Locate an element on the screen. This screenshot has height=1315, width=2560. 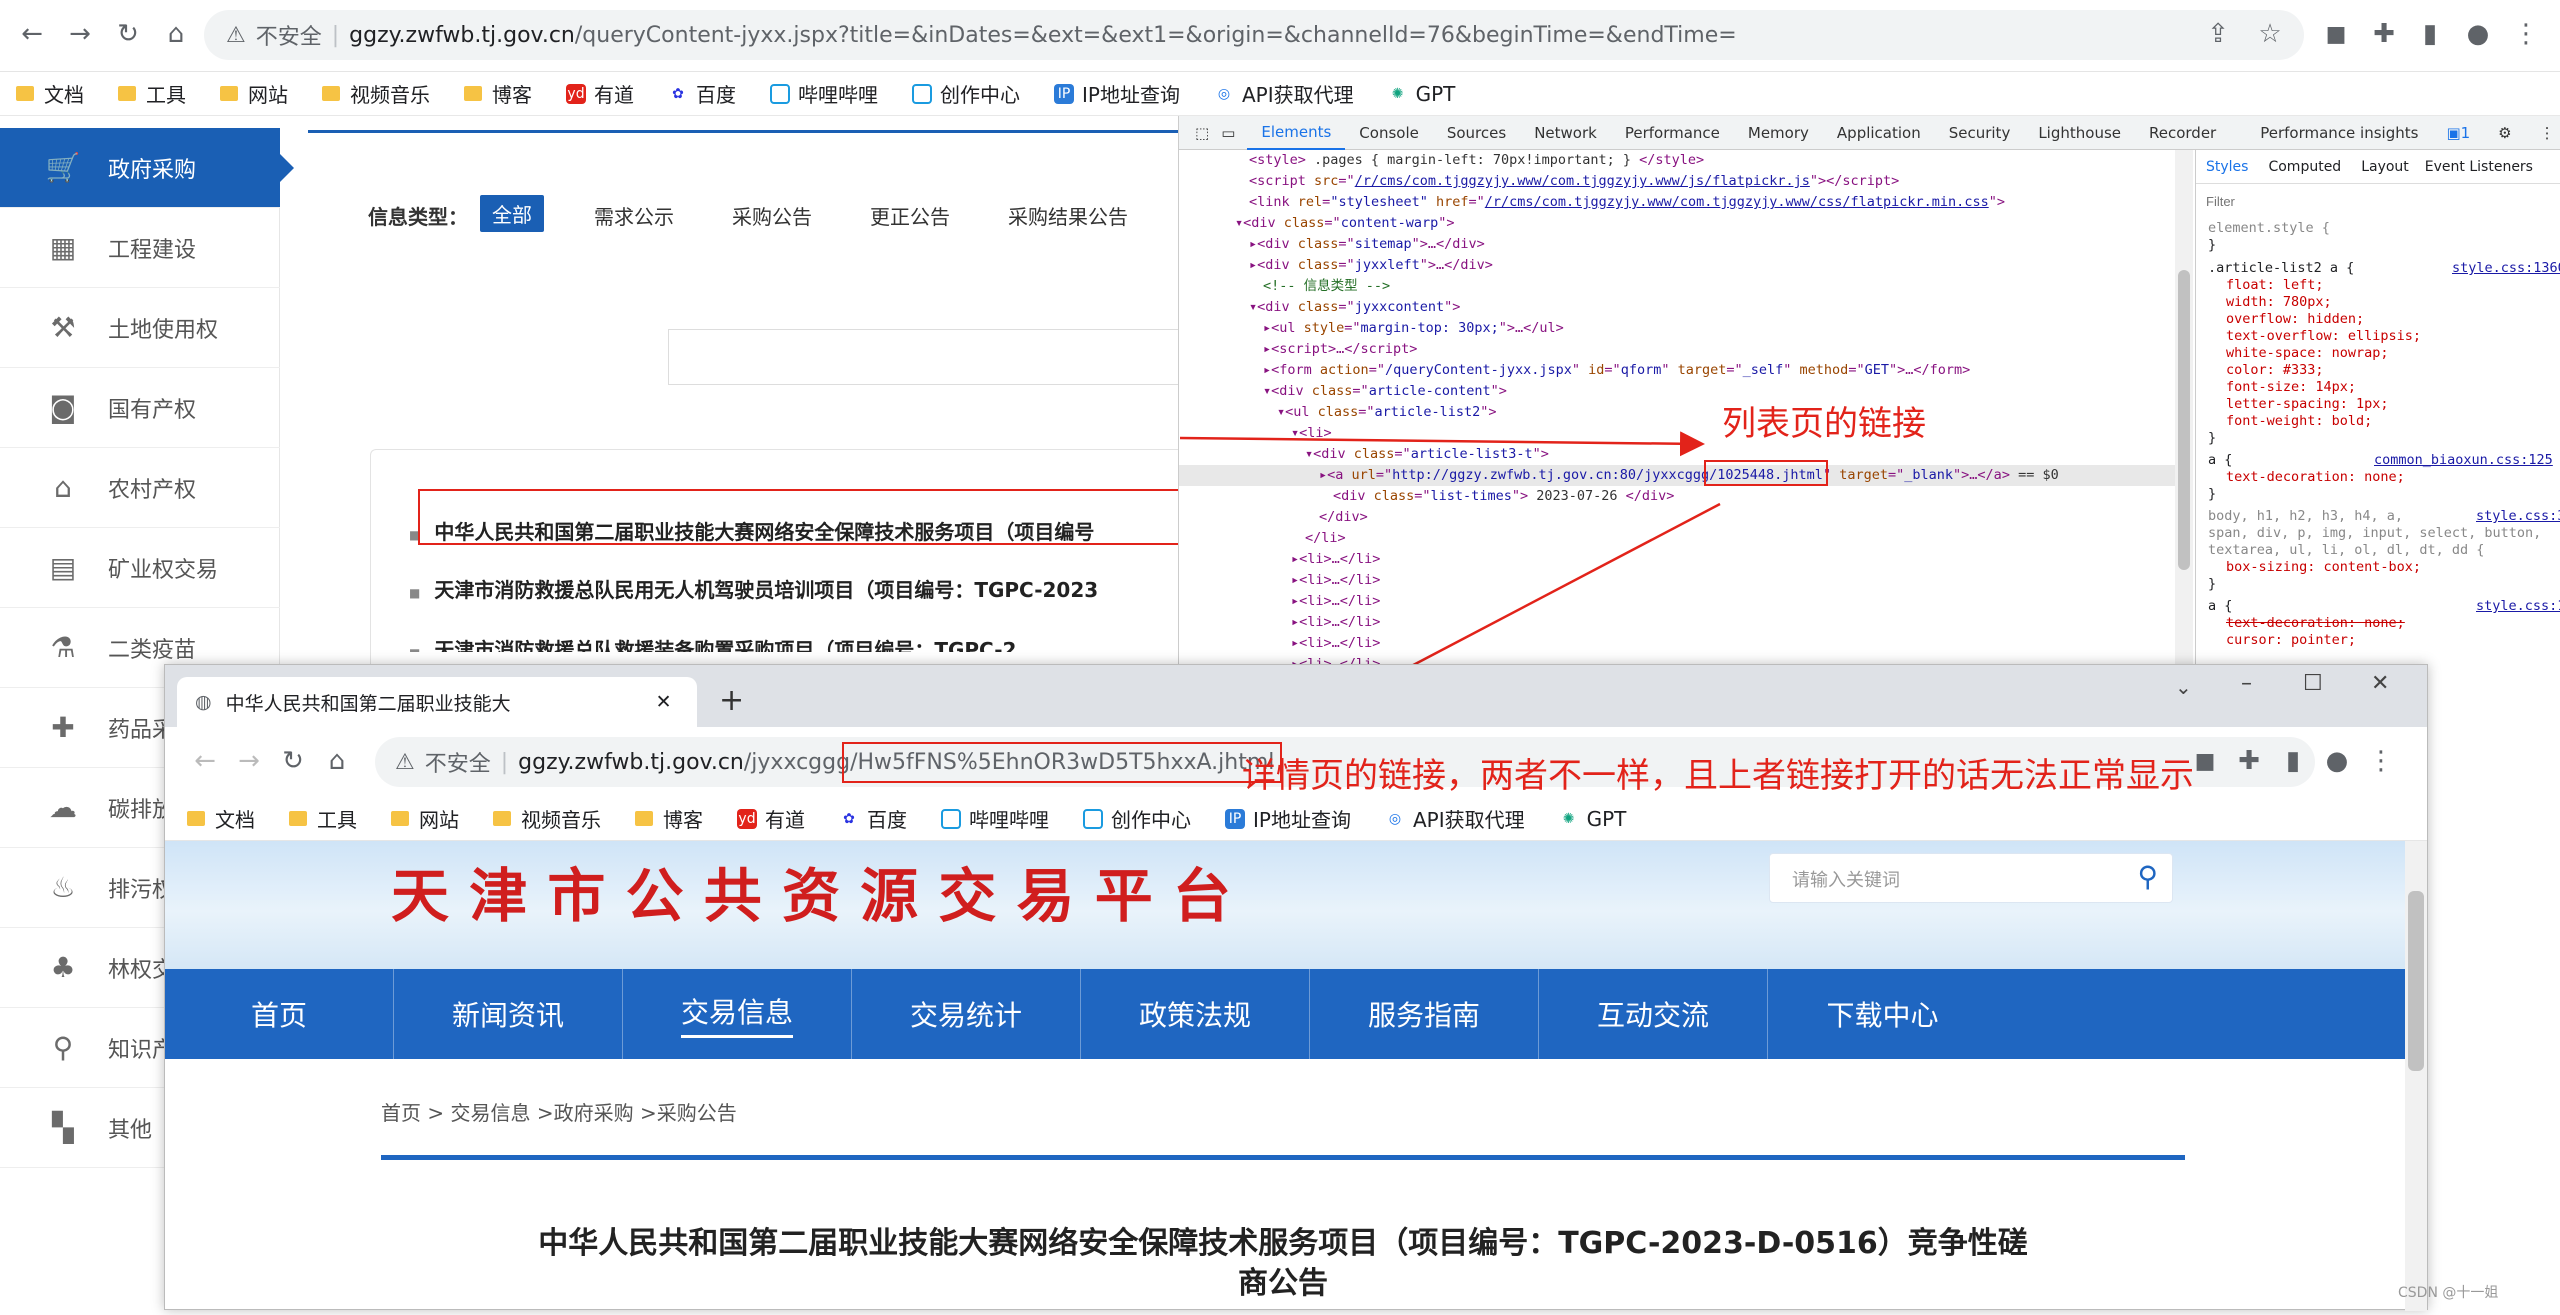
bookmark-gpt: ✺ GPT is located at coordinates (1592, 818).